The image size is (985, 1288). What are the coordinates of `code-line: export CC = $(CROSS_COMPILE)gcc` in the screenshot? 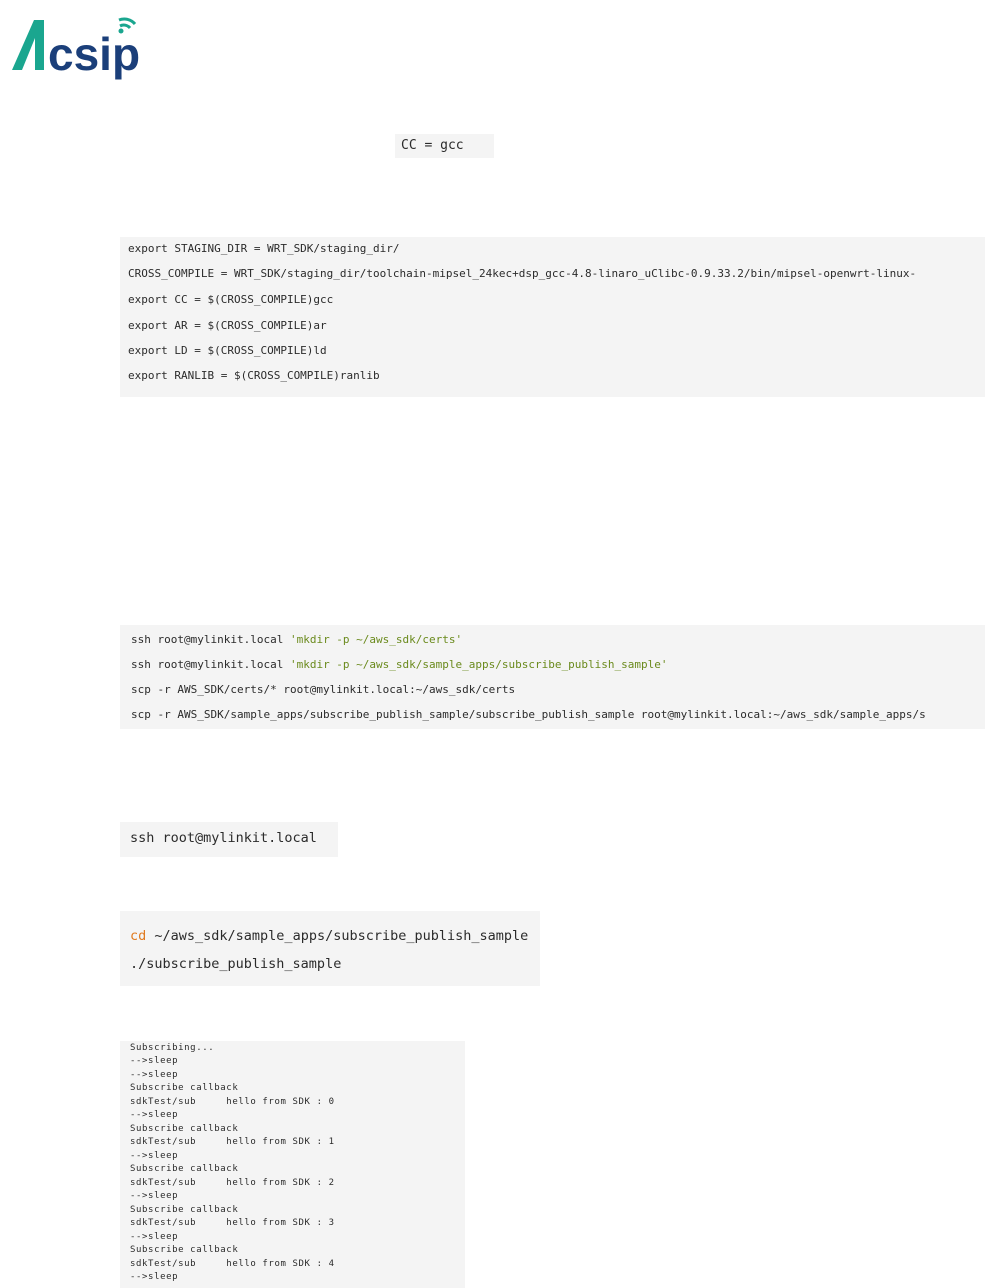 It's located at (231, 299).